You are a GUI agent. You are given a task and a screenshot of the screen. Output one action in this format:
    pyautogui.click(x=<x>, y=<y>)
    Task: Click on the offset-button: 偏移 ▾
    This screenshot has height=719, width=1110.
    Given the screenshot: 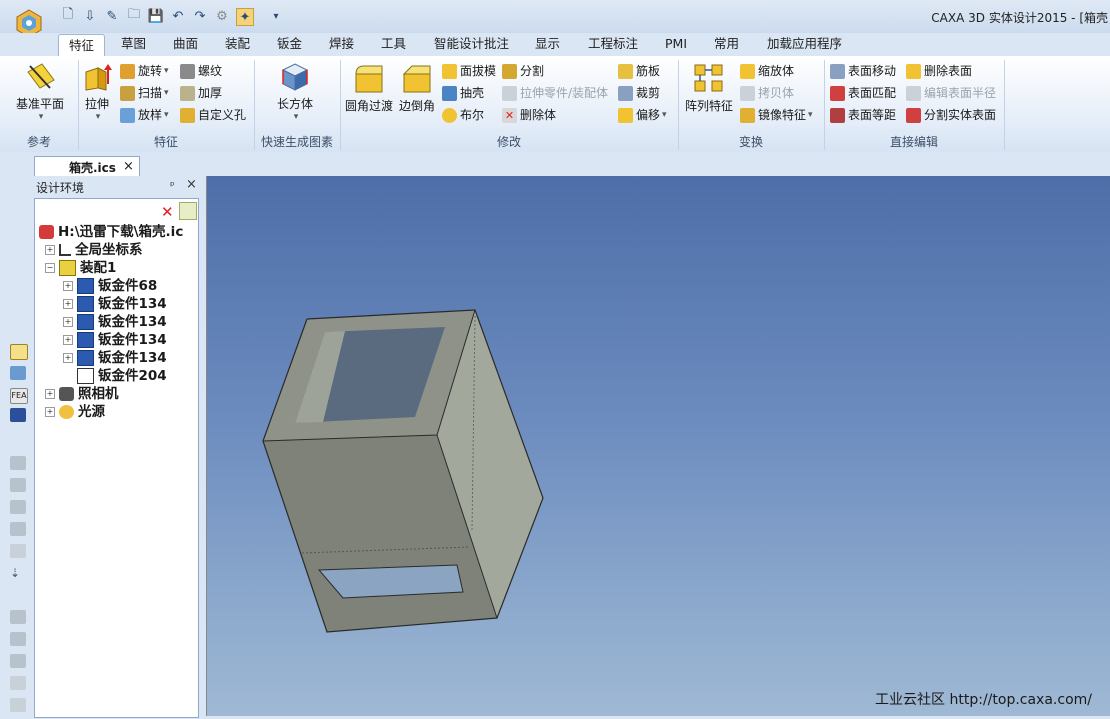 What is the action you would take?
    pyautogui.click(x=642, y=115)
    